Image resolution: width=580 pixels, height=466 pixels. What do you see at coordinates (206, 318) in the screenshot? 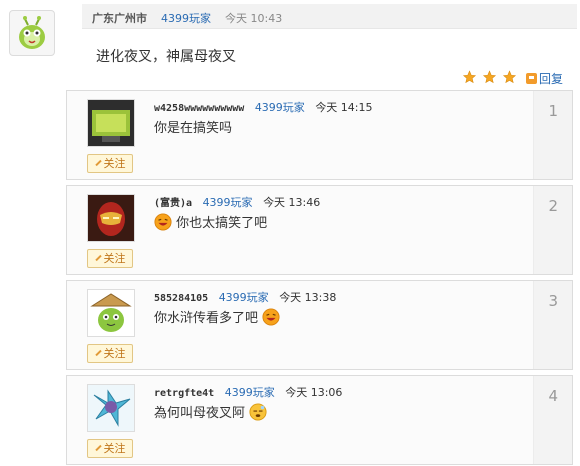
I see `comment-text-content: 你水浒传看多了吧` at bounding box center [206, 318].